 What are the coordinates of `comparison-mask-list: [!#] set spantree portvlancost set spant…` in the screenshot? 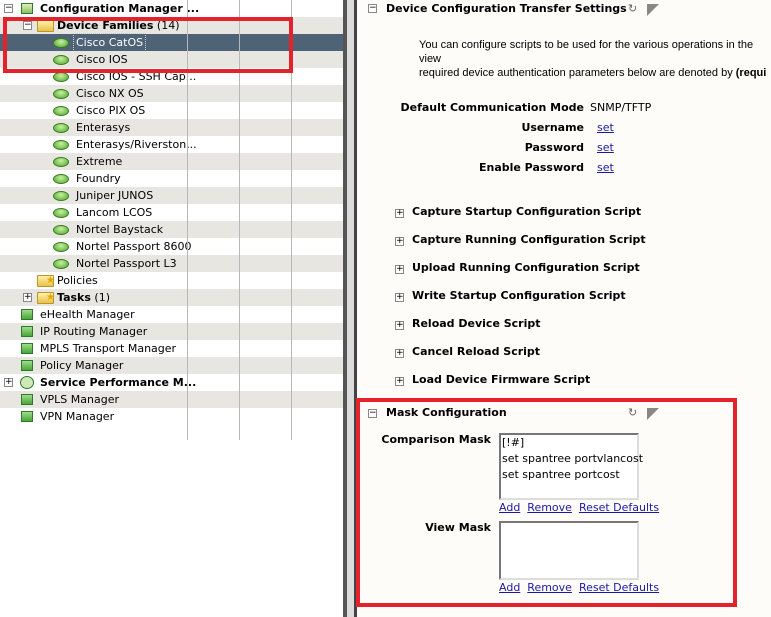 It's located at (571, 466).